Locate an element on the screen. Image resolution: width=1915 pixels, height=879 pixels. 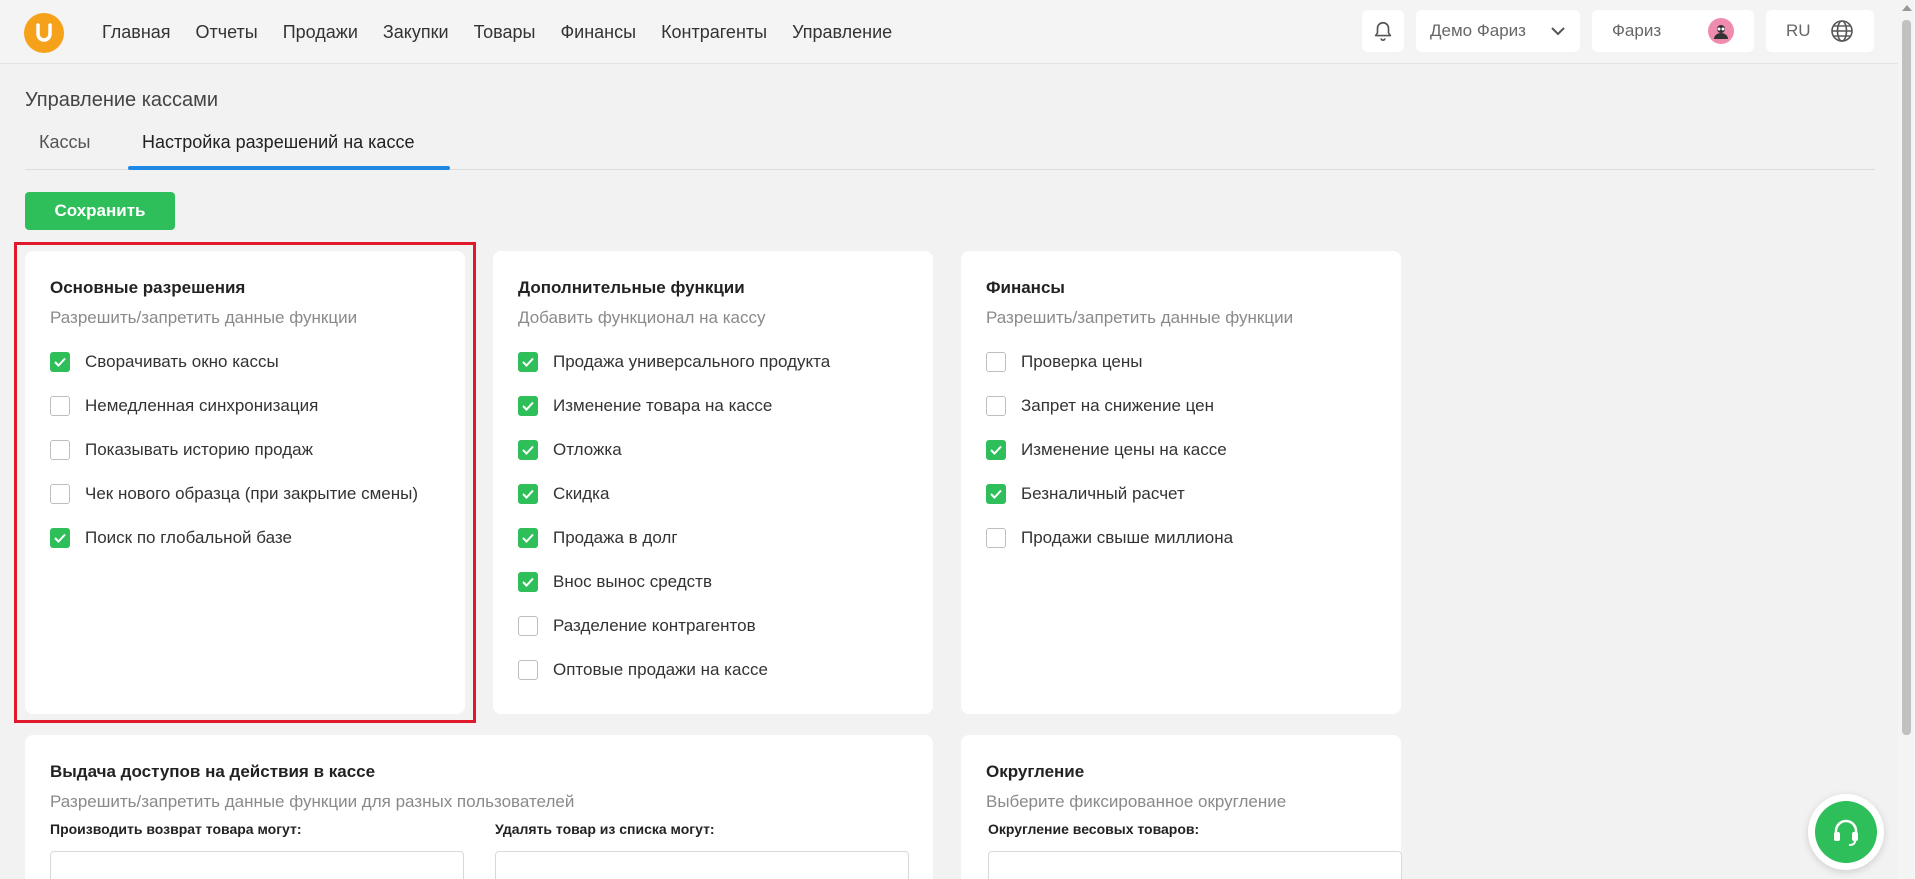
checkbox-row: Сворачивать окно кассы is located at coordinates (234, 374).